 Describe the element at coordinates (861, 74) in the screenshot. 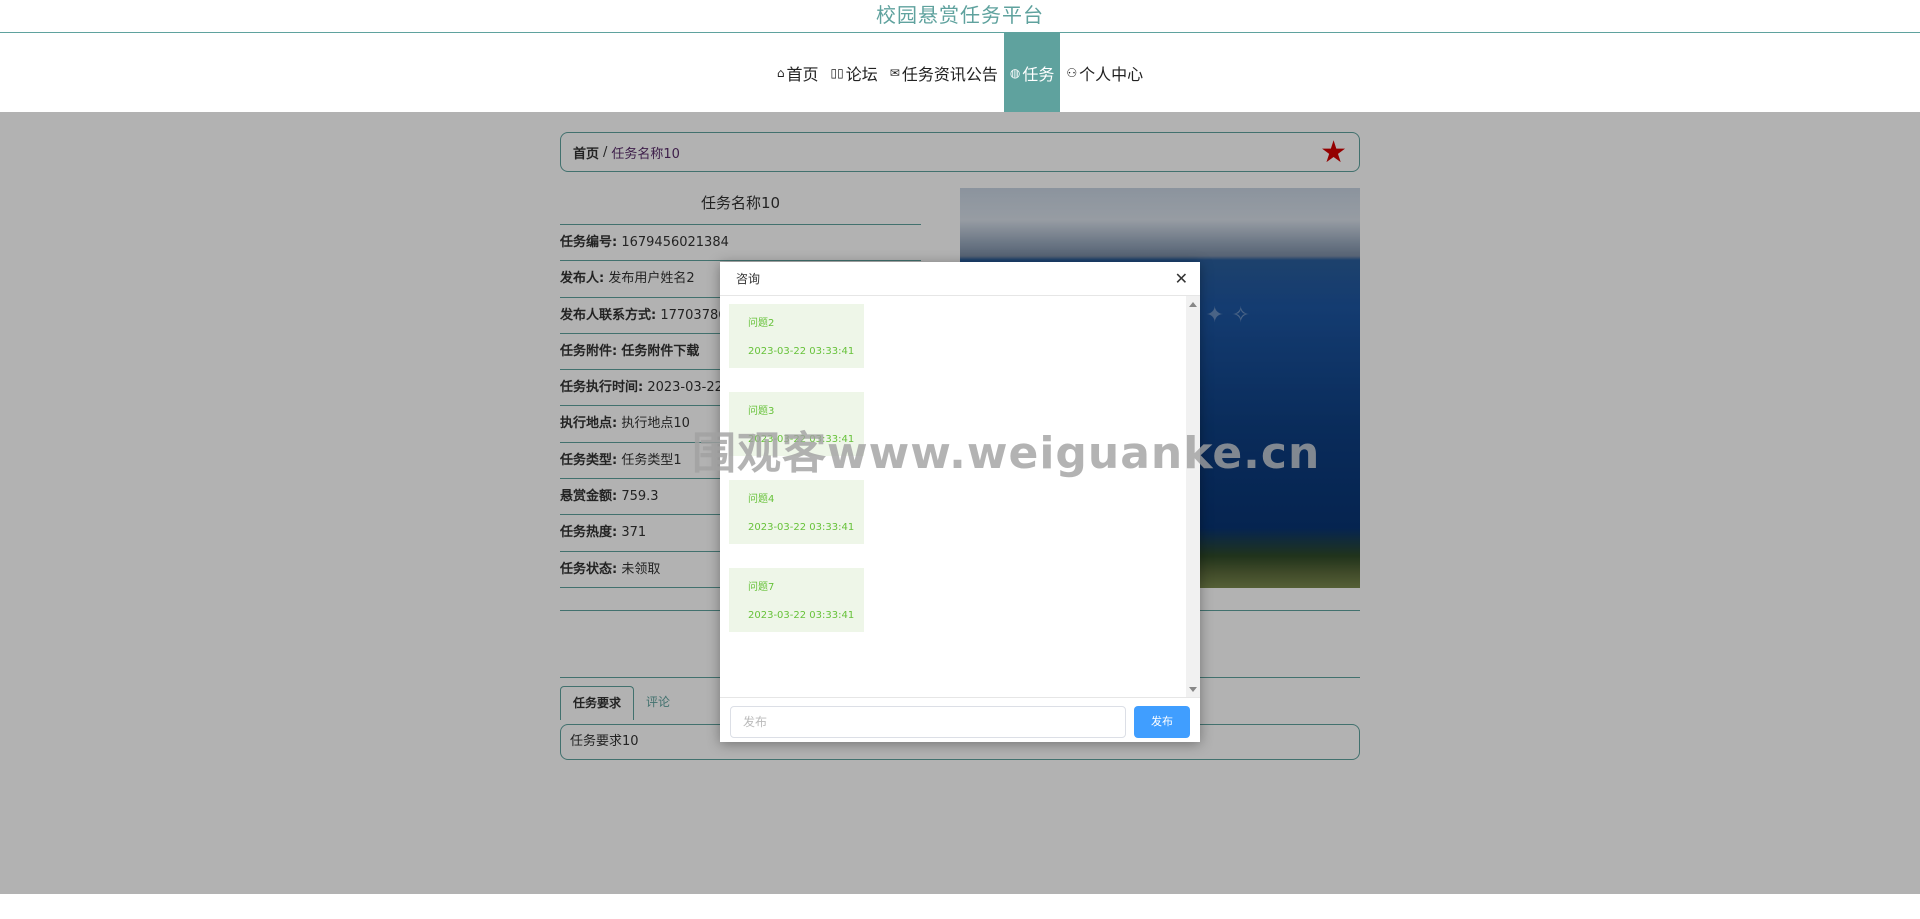

I see `nav-forum-label: 论坛` at that location.